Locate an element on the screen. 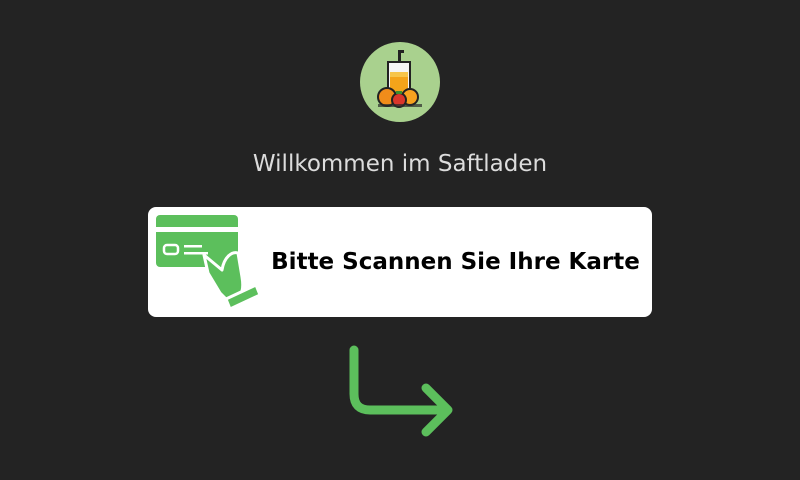  scan-card-panel: Bitte Scannen Sie Ihre Karte is located at coordinates (400, 262).